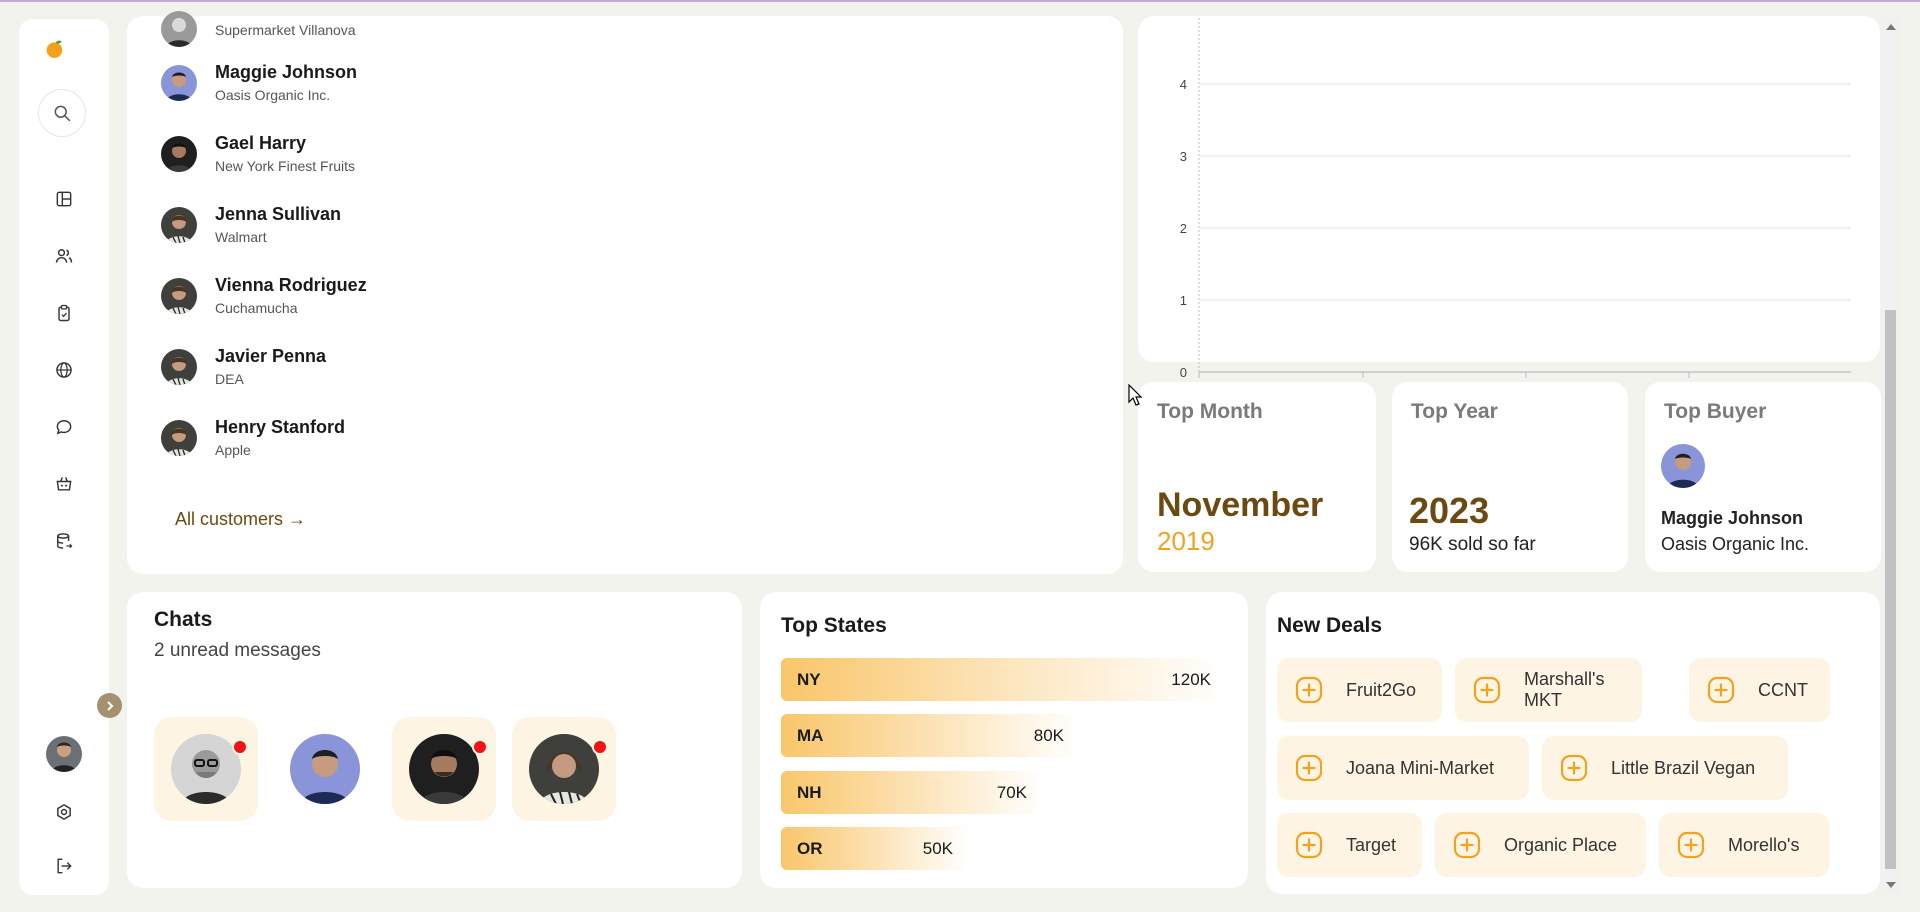 The width and height of the screenshot is (1920, 912). I want to click on nav-chat, so click(64, 427).